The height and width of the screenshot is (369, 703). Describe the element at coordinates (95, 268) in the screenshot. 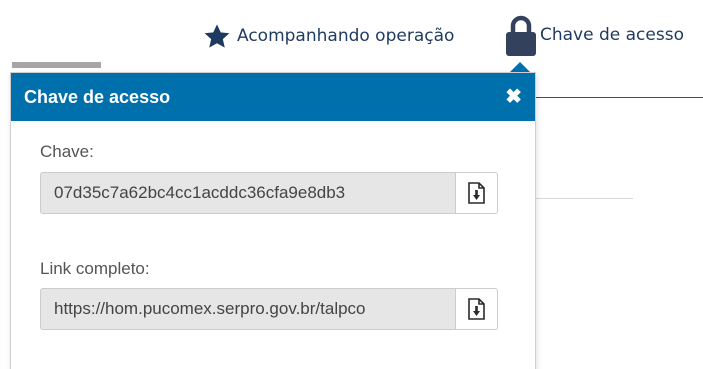

I see `link-field-label: Link completo:` at that location.